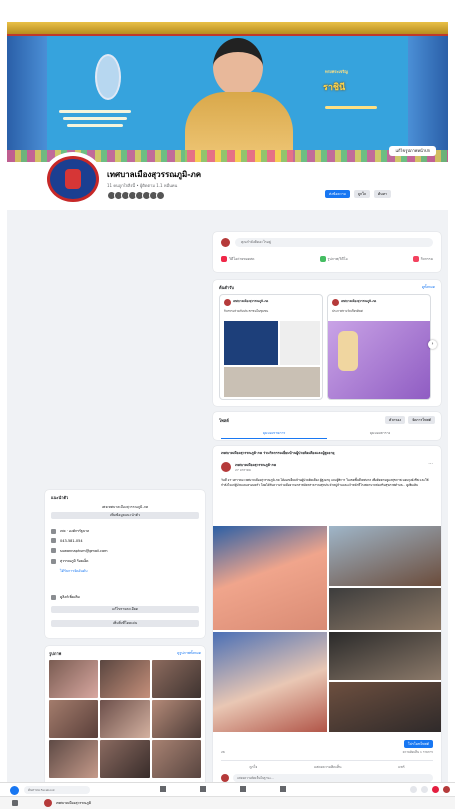  What do you see at coordinates (125, 609) in the screenshot?
I see `edit-details-button: แก้ไขรายละเอียด` at bounding box center [125, 609].